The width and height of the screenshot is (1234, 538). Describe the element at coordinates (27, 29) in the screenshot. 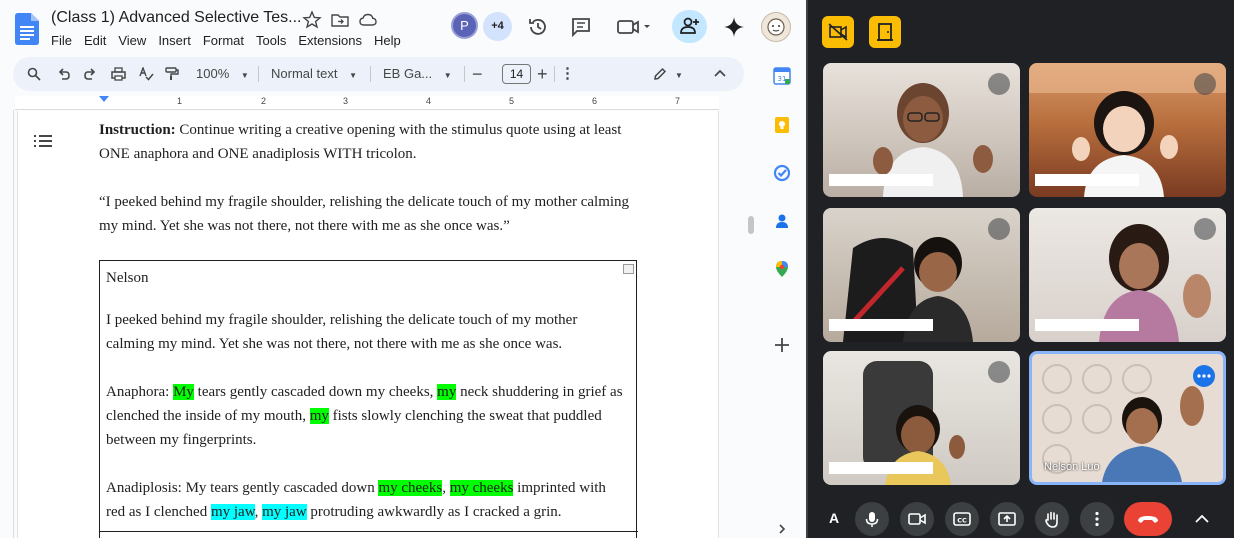

I see `docs-logo-icon` at that location.